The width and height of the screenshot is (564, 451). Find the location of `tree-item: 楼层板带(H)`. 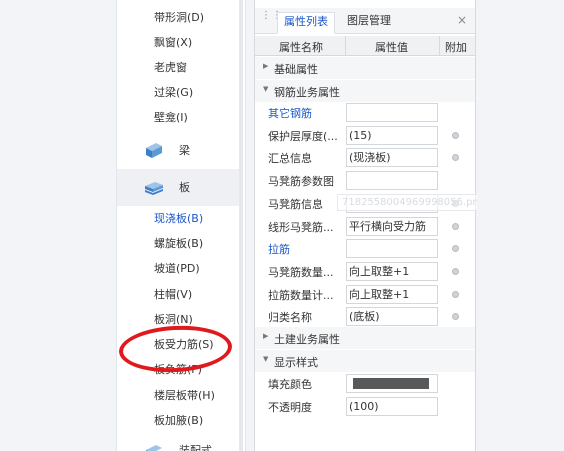

tree-item: 楼层板带(H) is located at coordinates (184, 396).